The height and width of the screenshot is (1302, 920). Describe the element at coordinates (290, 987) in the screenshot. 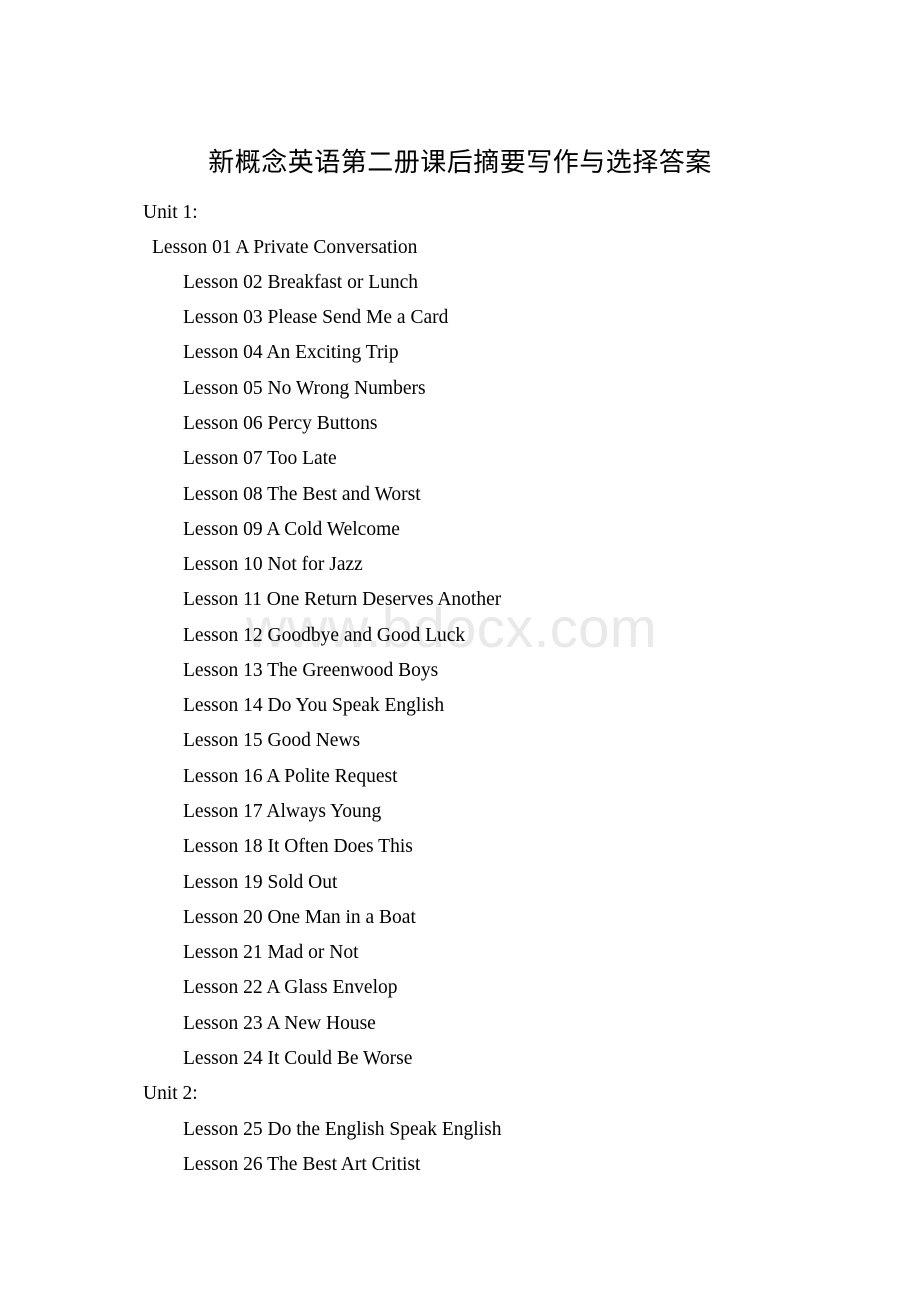

I see `list-item: Lesson 22 A Glass Envelop` at that location.